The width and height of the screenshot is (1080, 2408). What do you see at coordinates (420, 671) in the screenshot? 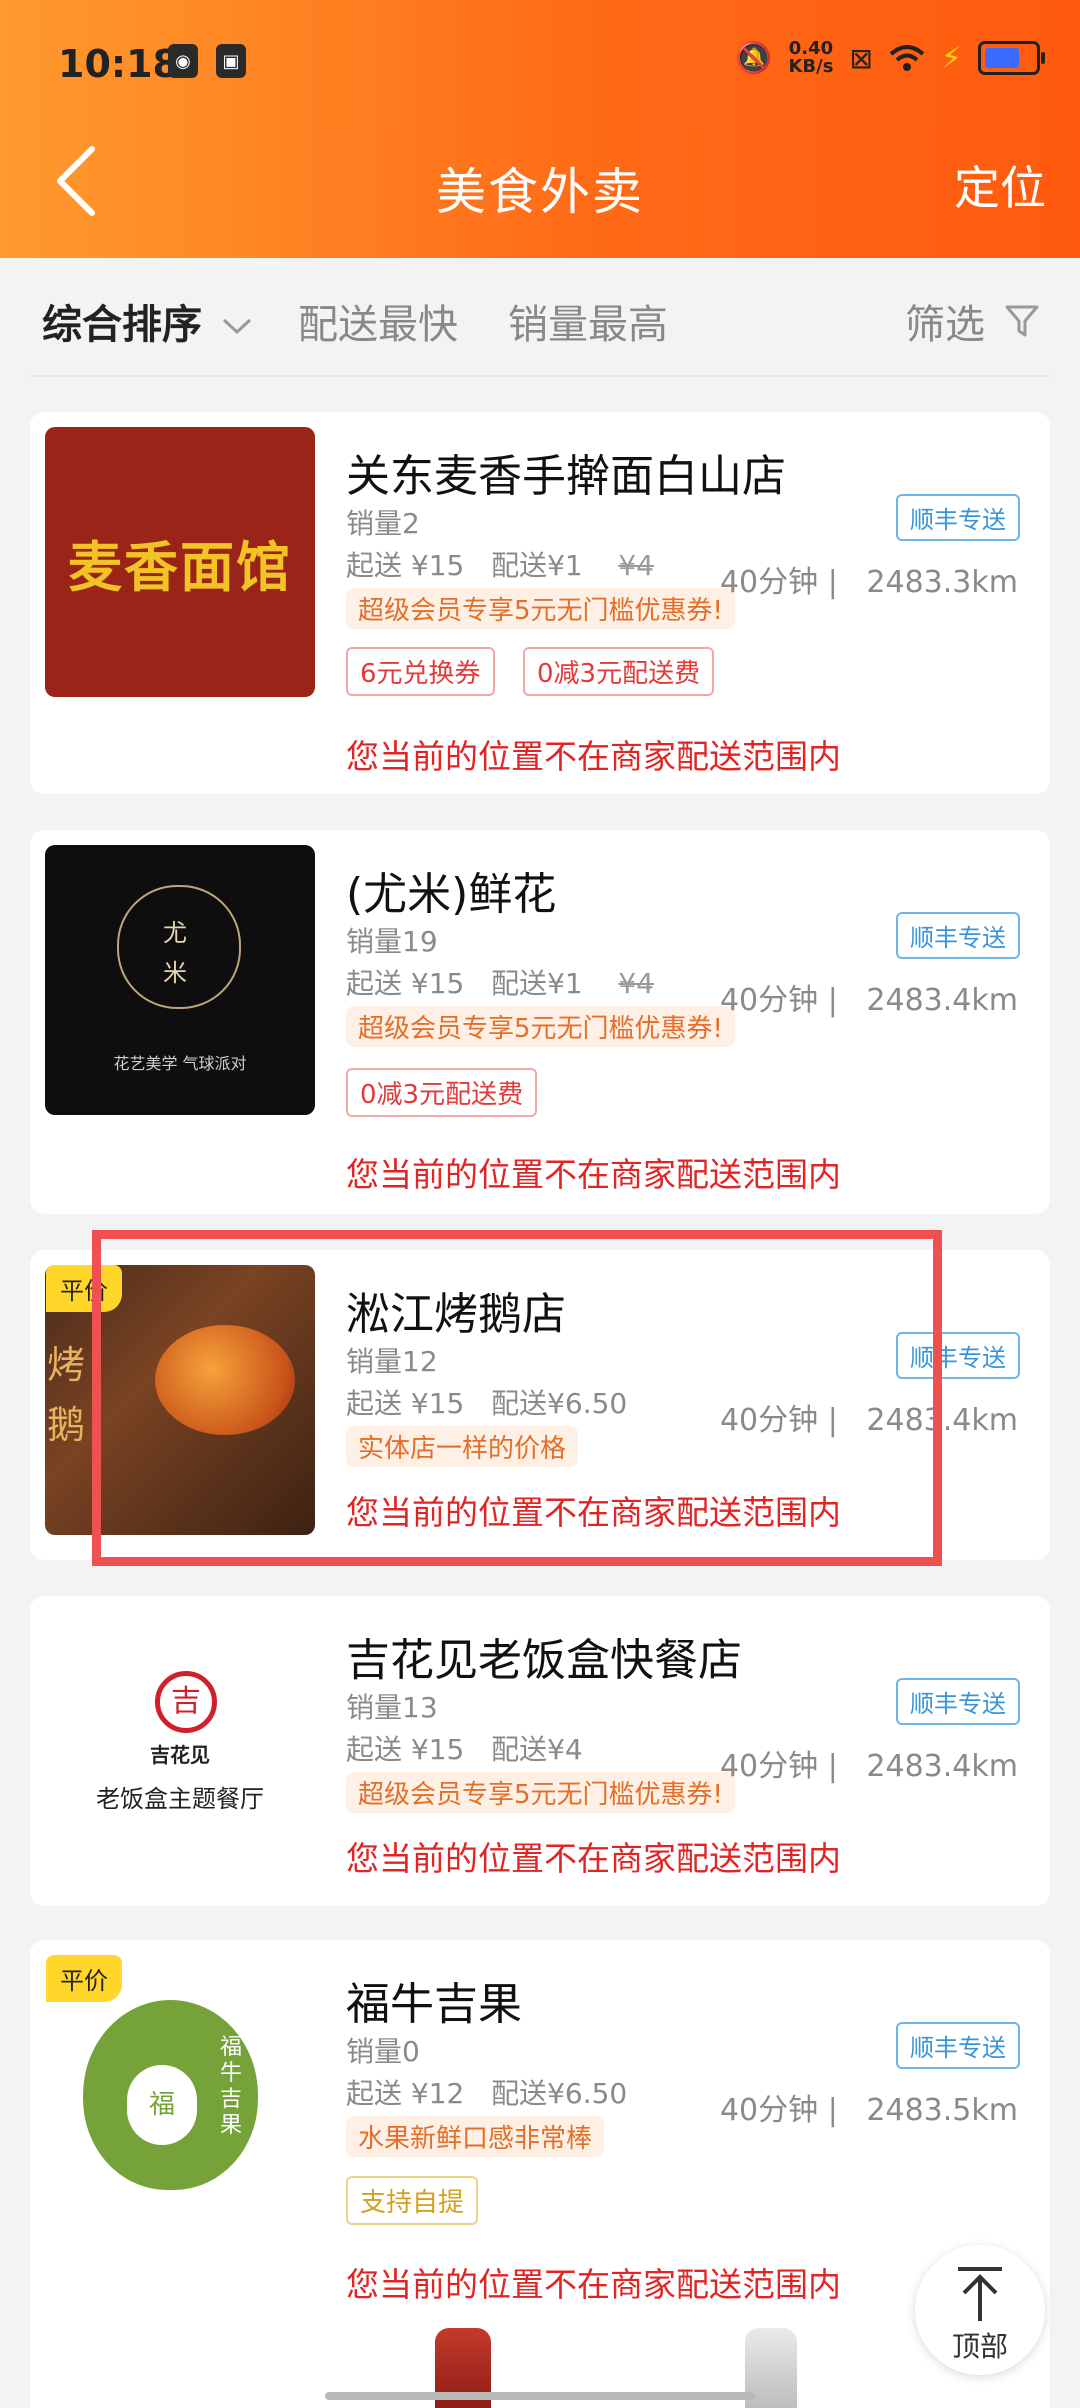
I see `coupon-tag: 6元兑换券` at bounding box center [420, 671].